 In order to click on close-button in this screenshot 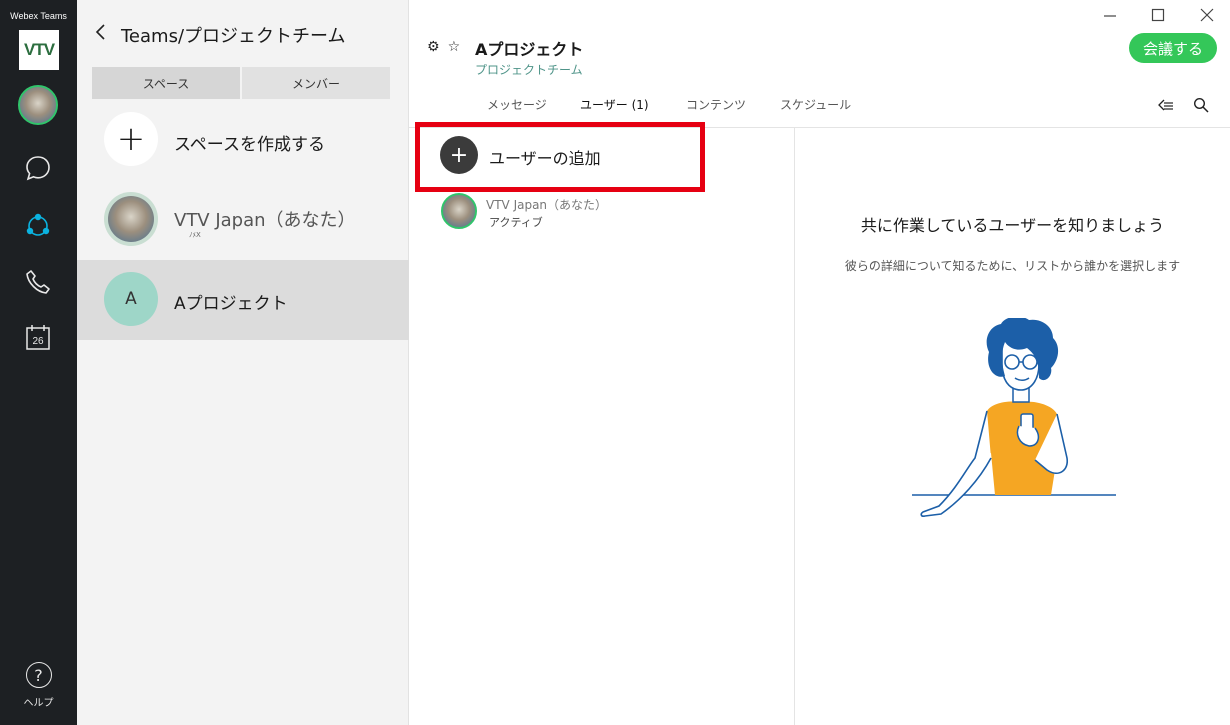, I will do `click(1207, 15)`.